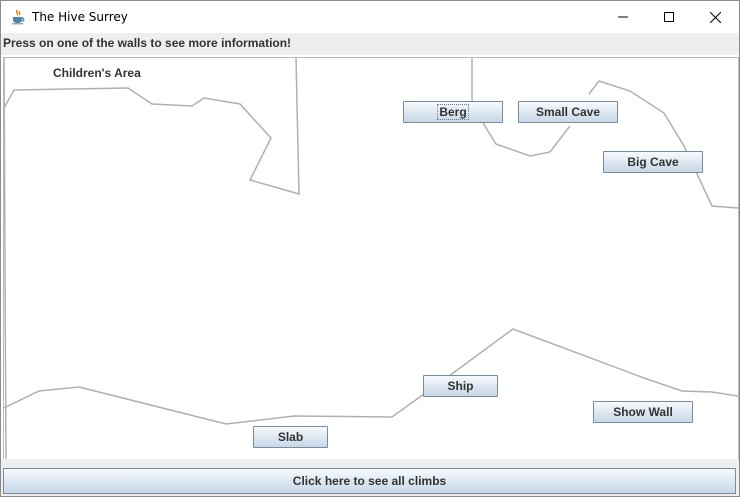 Image resolution: width=740 pixels, height=497 pixels. I want to click on ship-button-label: Ship, so click(460, 386).